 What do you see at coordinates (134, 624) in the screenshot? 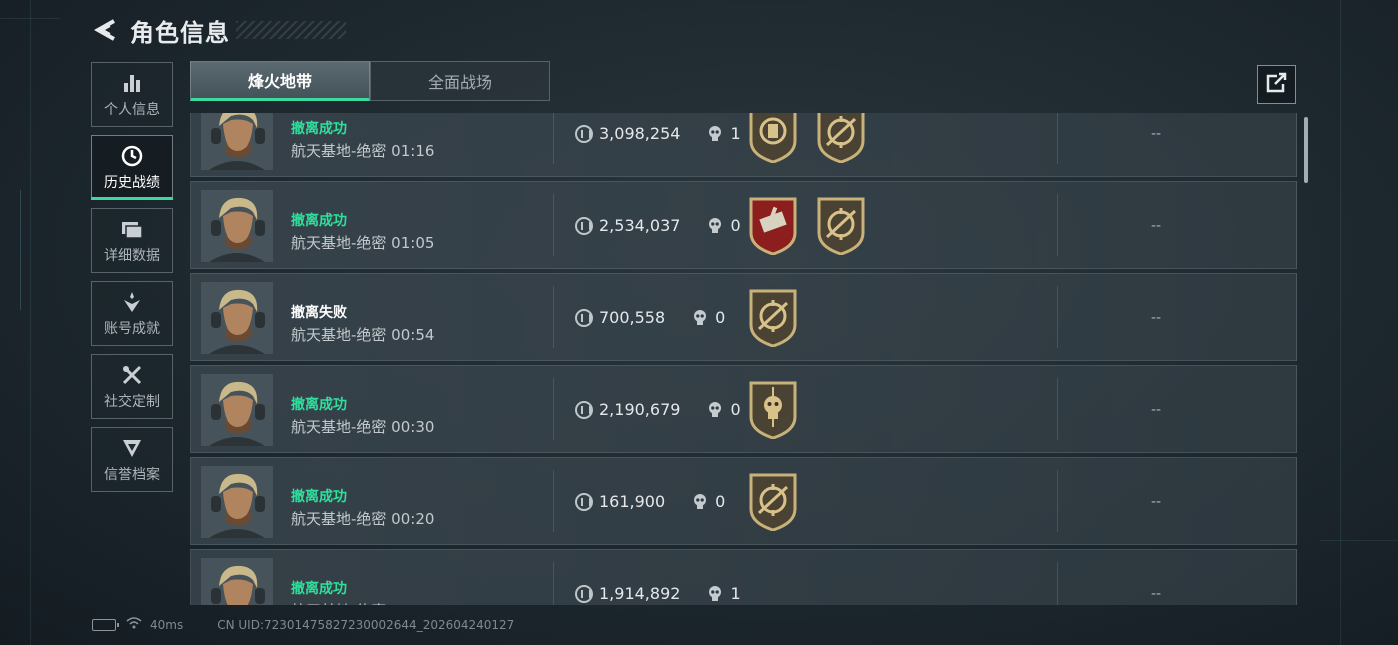
I see `wifi-icon` at bounding box center [134, 624].